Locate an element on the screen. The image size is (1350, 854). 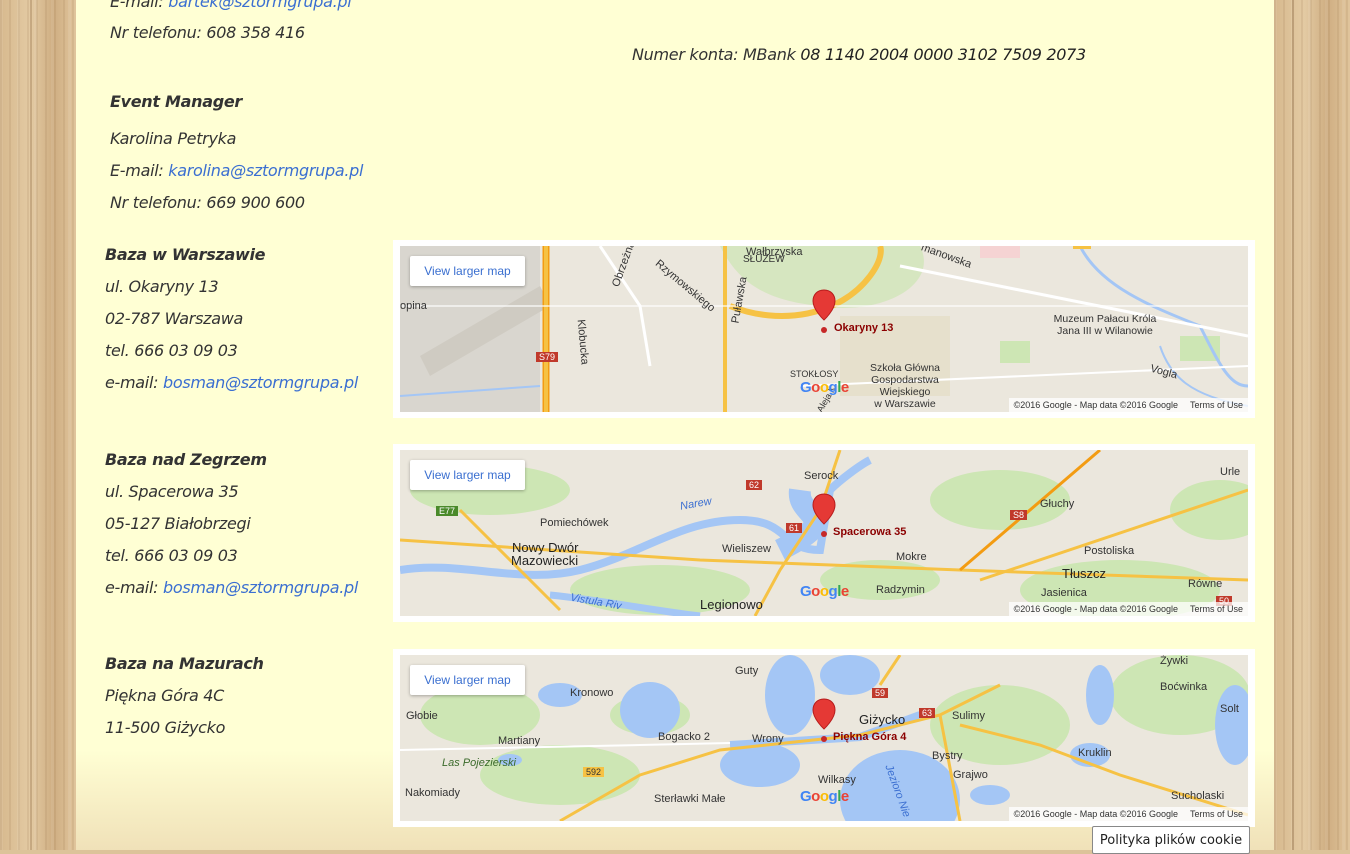
top-email-line: E-mail: bartek@sztormgrupa.pl is located at coordinates (231, 5).